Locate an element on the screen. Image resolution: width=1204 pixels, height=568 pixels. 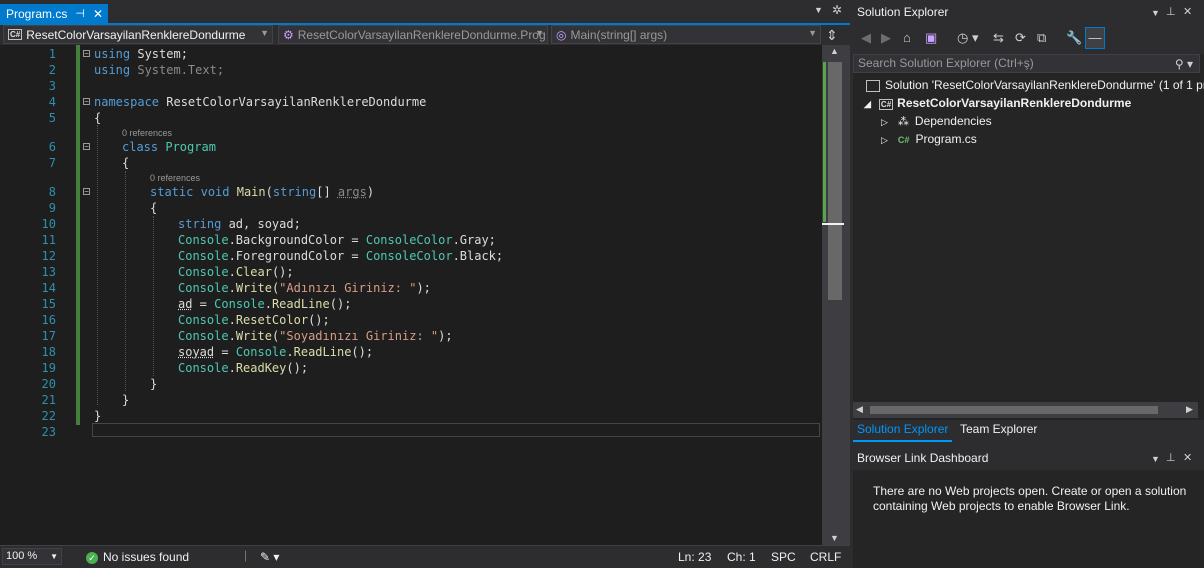
pending-changes-filter-icon: ◷ ▾ is located at coordinates (967, 38).